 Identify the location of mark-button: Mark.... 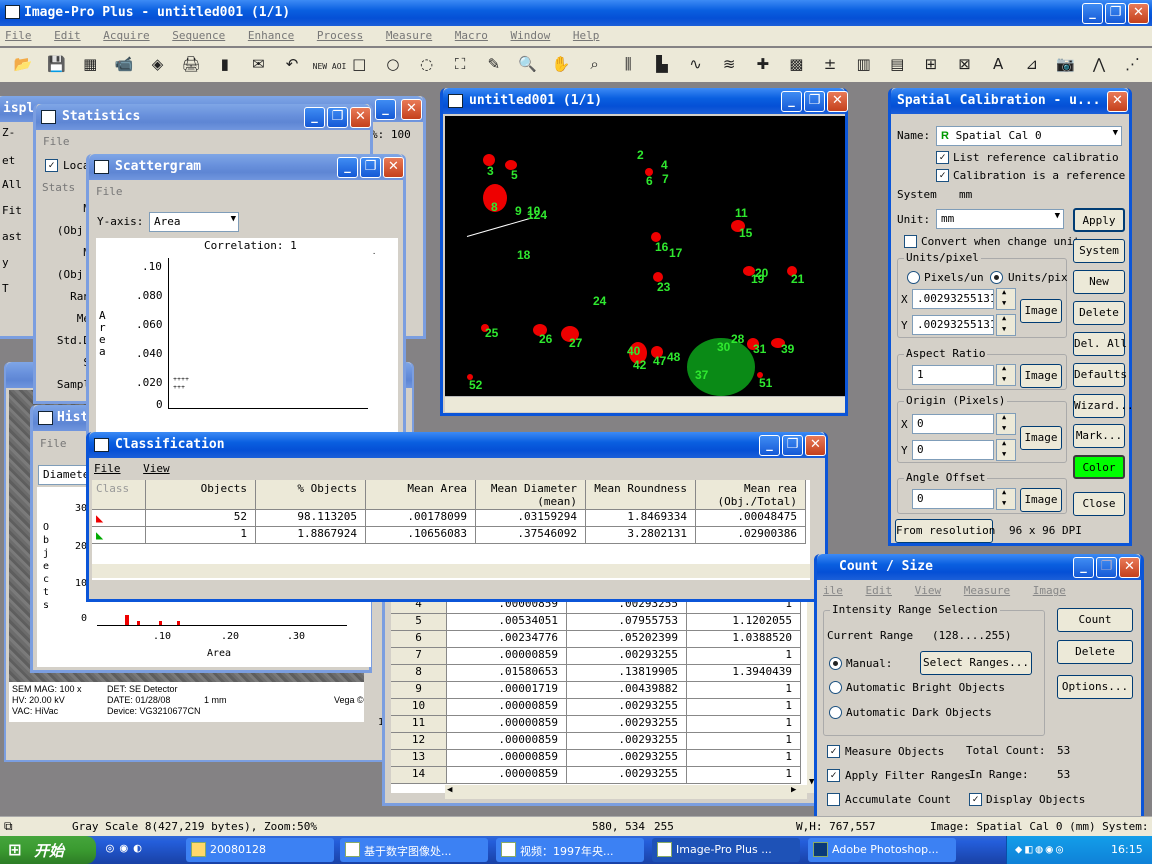
(1099, 436).